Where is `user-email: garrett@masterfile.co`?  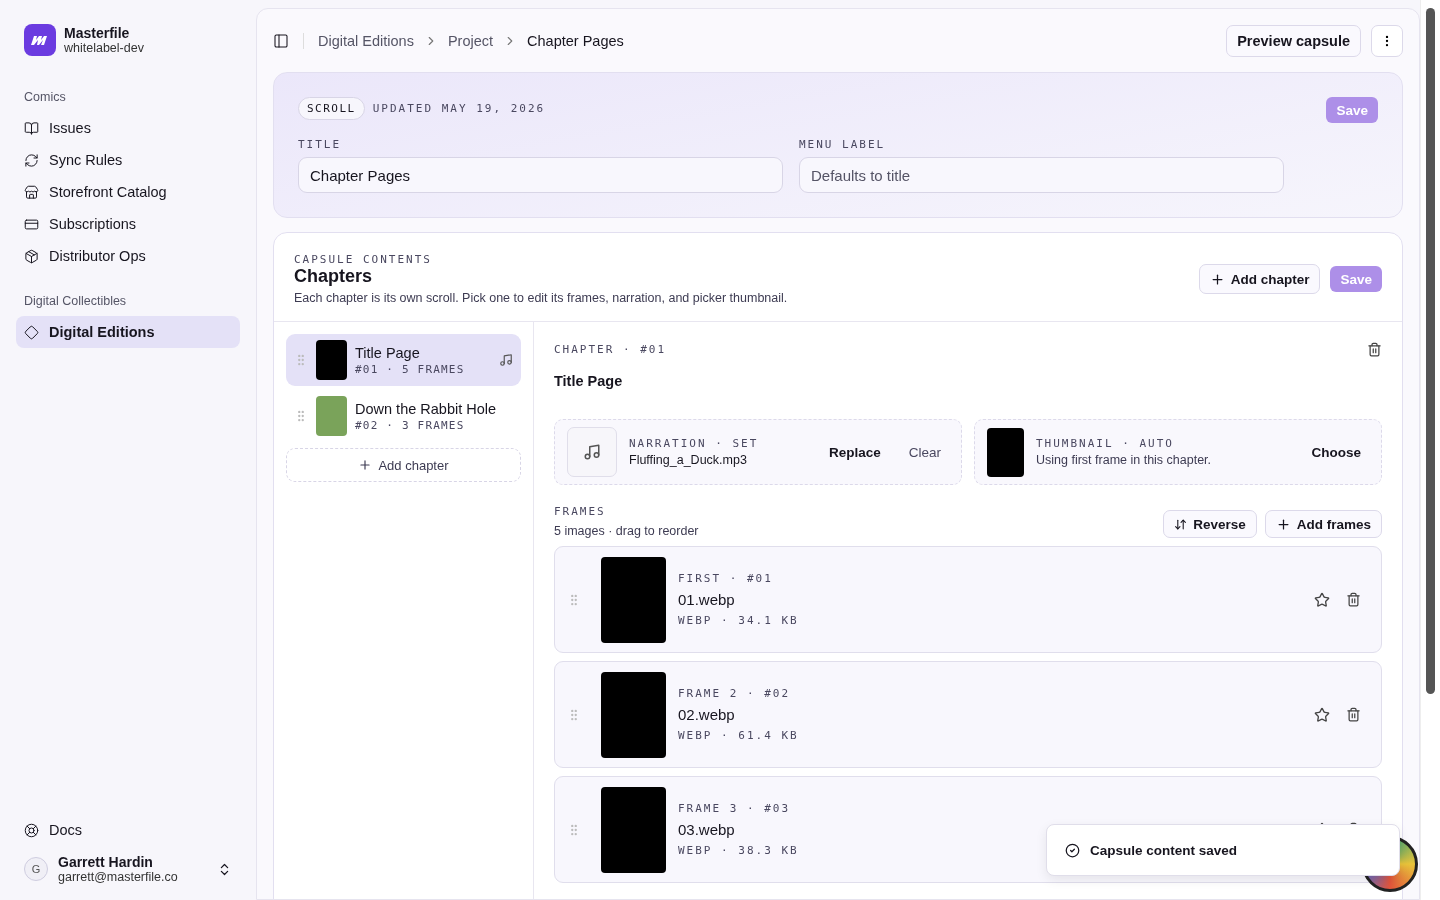
user-email: garrett@masterfile.co is located at coordinates (118, 877).